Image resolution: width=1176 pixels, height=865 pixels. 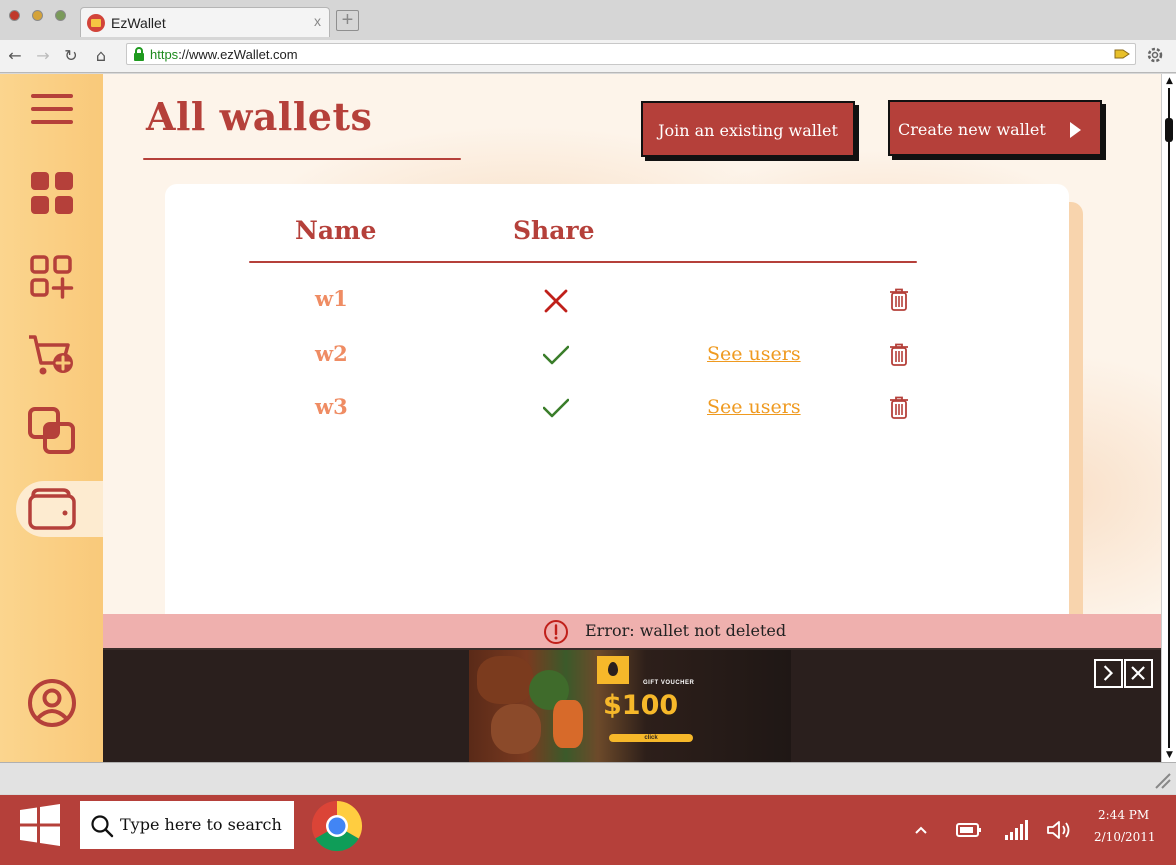 I want to click on address-bar: https://www.ezWallet.com, so click(x=631, y=54).